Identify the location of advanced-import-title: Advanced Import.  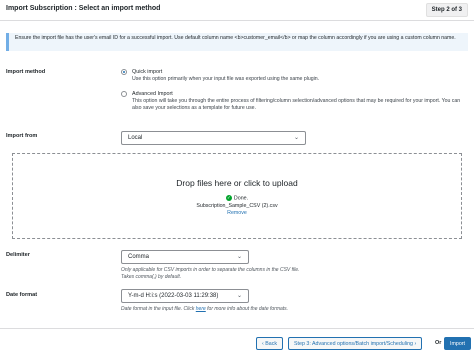
(152, 94).